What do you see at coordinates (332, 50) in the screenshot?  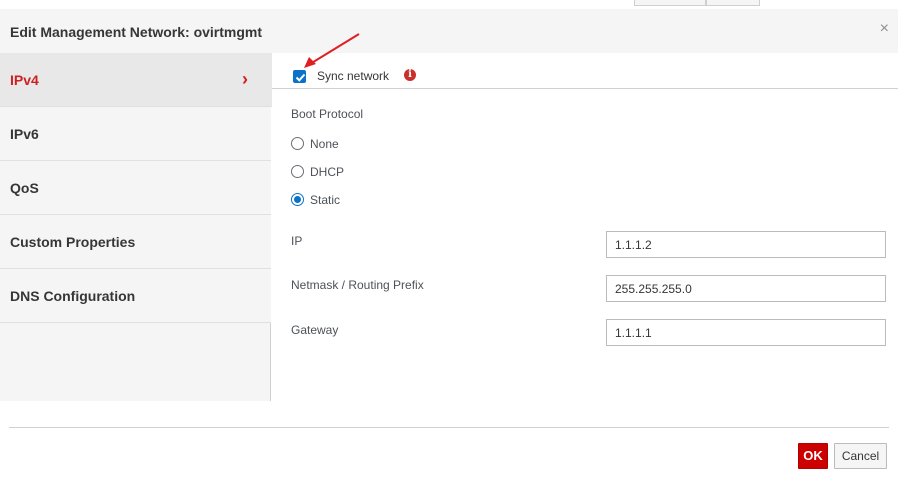 I see `annotation-arrow-icon` at bounding box center [332, 50].